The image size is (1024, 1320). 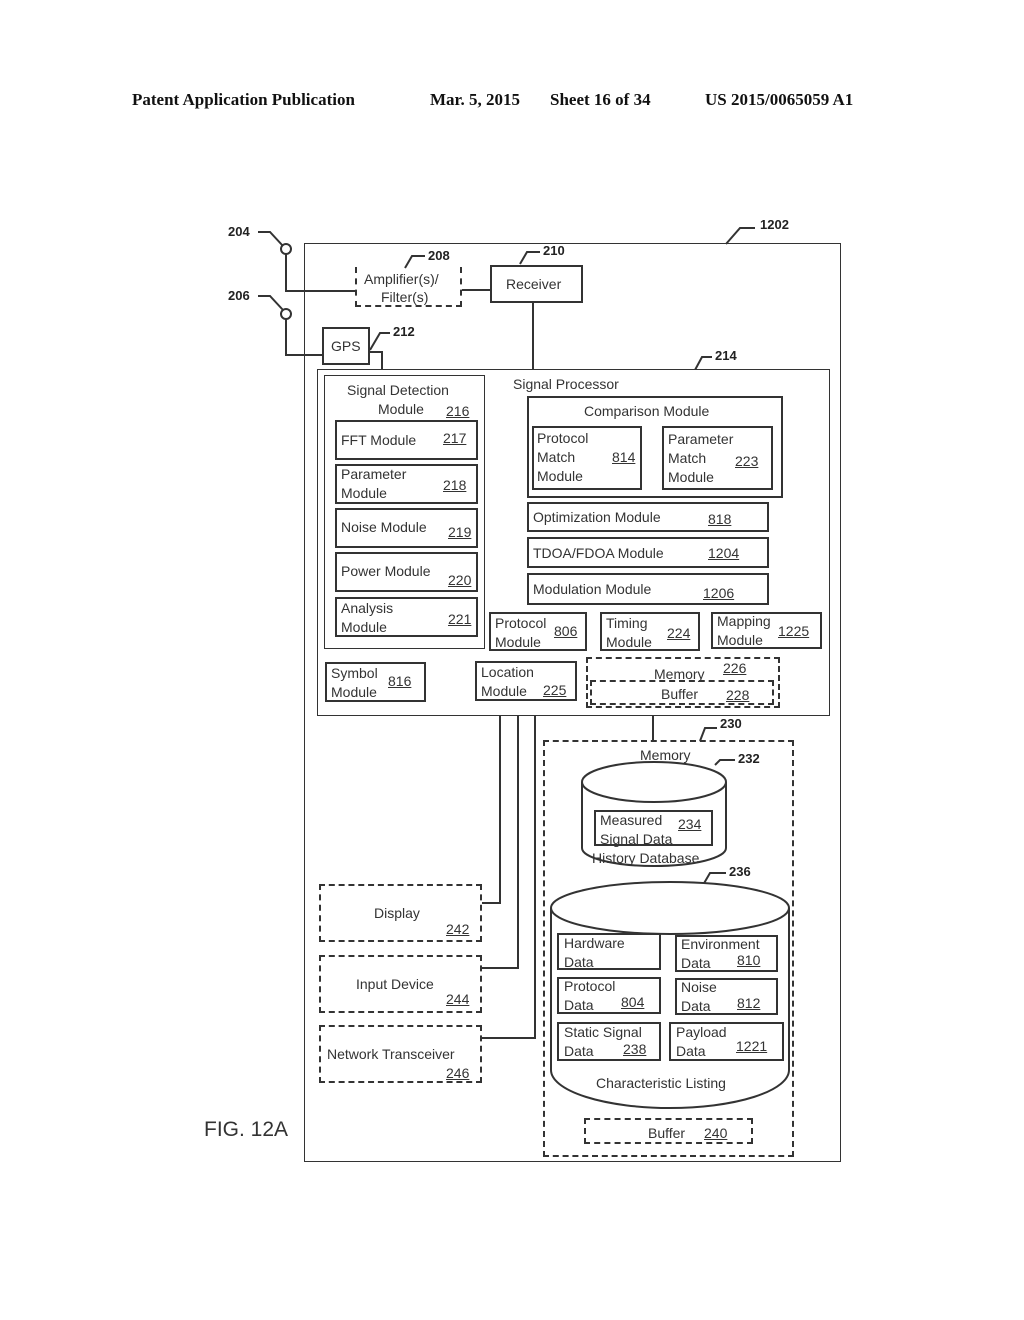 What do you see at coordinates (687, 458) in the screenshot?
I see `parameter-match-label-2: Match` at bounding box center [687, 458].